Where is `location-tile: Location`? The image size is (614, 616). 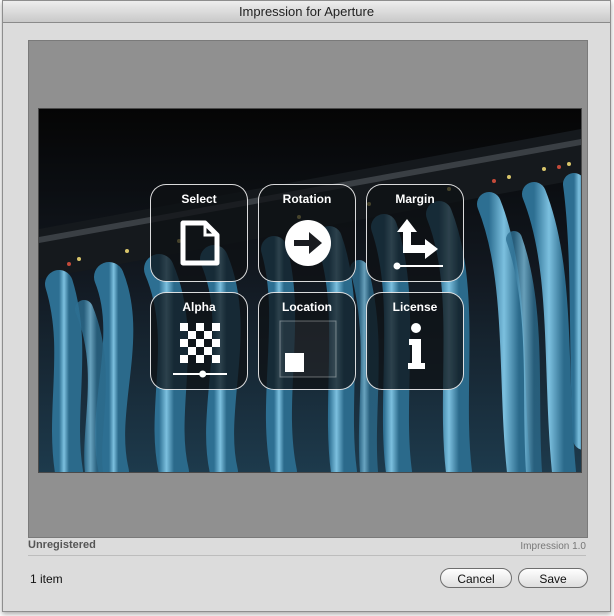
location-tile: Location is located at coordinates (307, 341).